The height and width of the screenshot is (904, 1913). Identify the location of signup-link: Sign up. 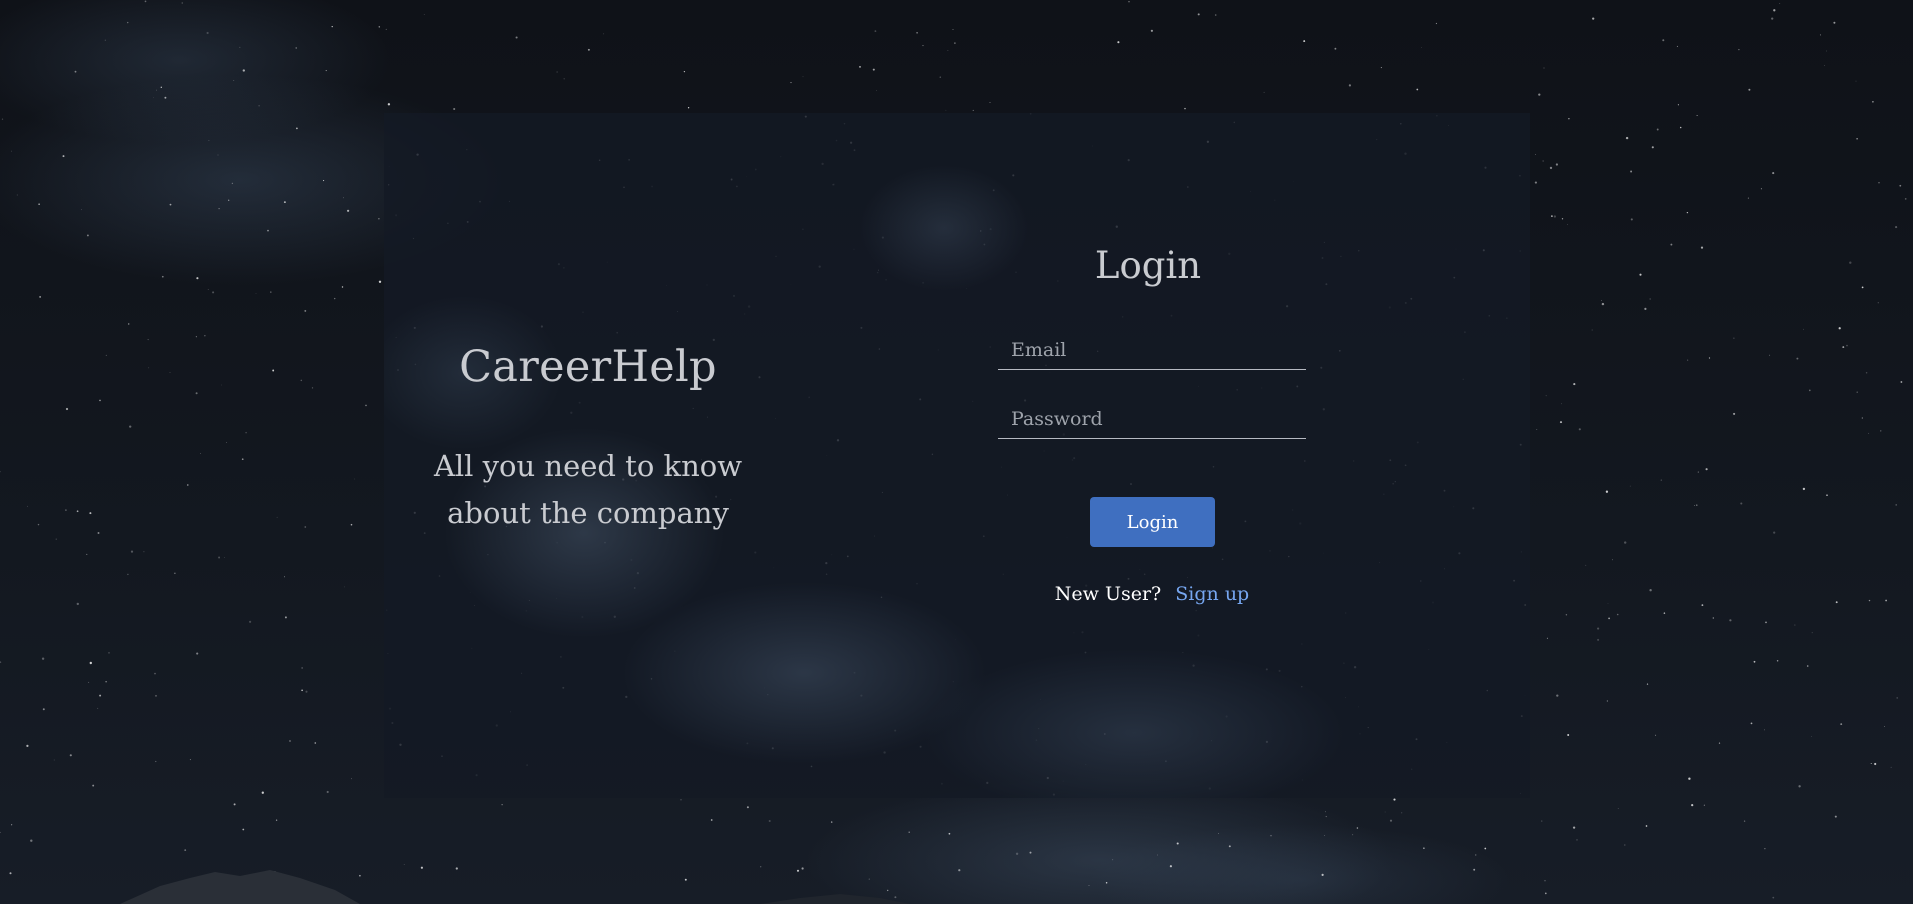
(1212, 594).